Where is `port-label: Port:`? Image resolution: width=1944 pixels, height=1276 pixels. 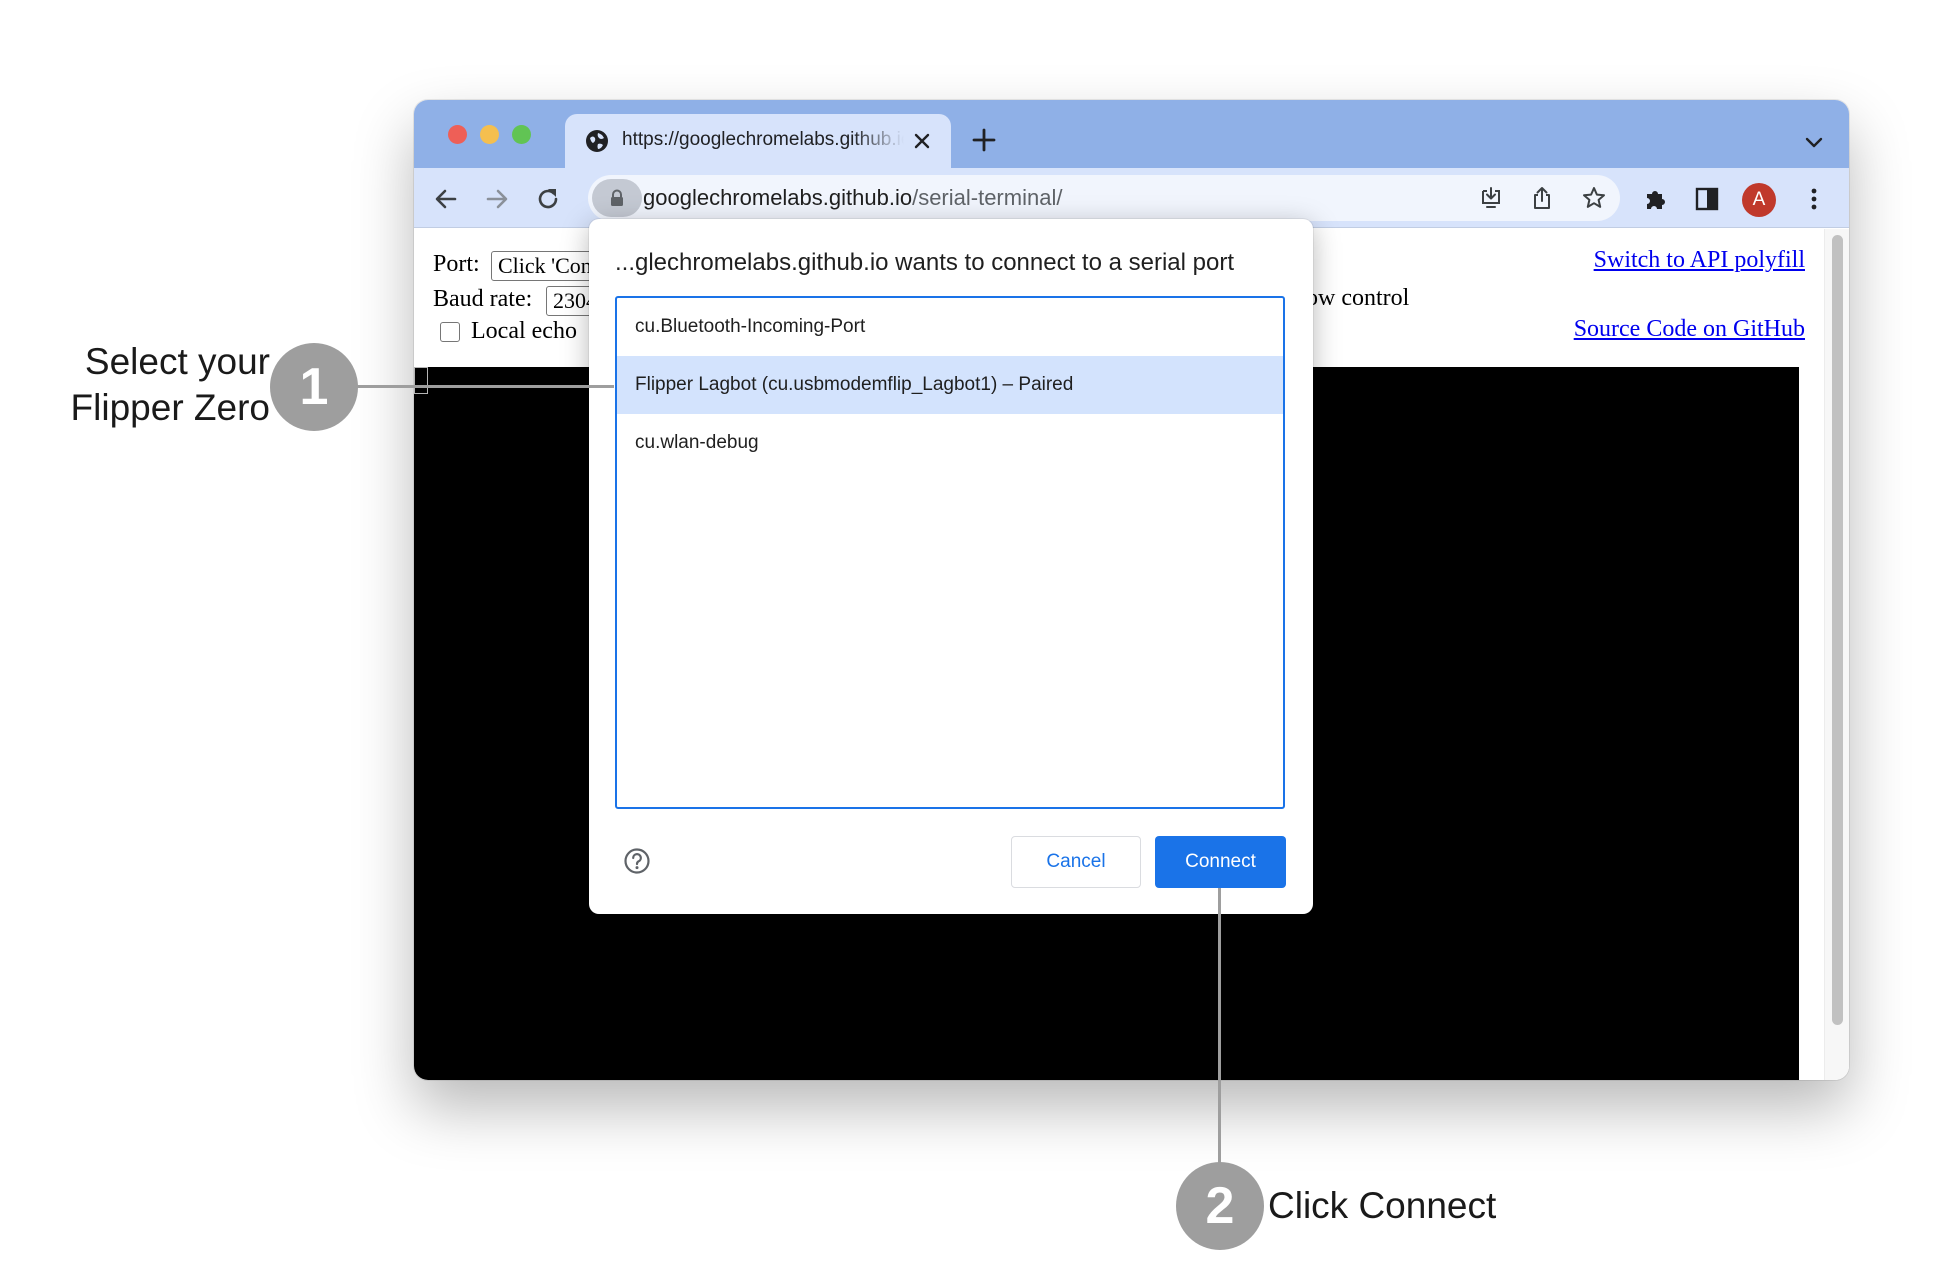
port-label: Port: is located at coordinates (456, 264).